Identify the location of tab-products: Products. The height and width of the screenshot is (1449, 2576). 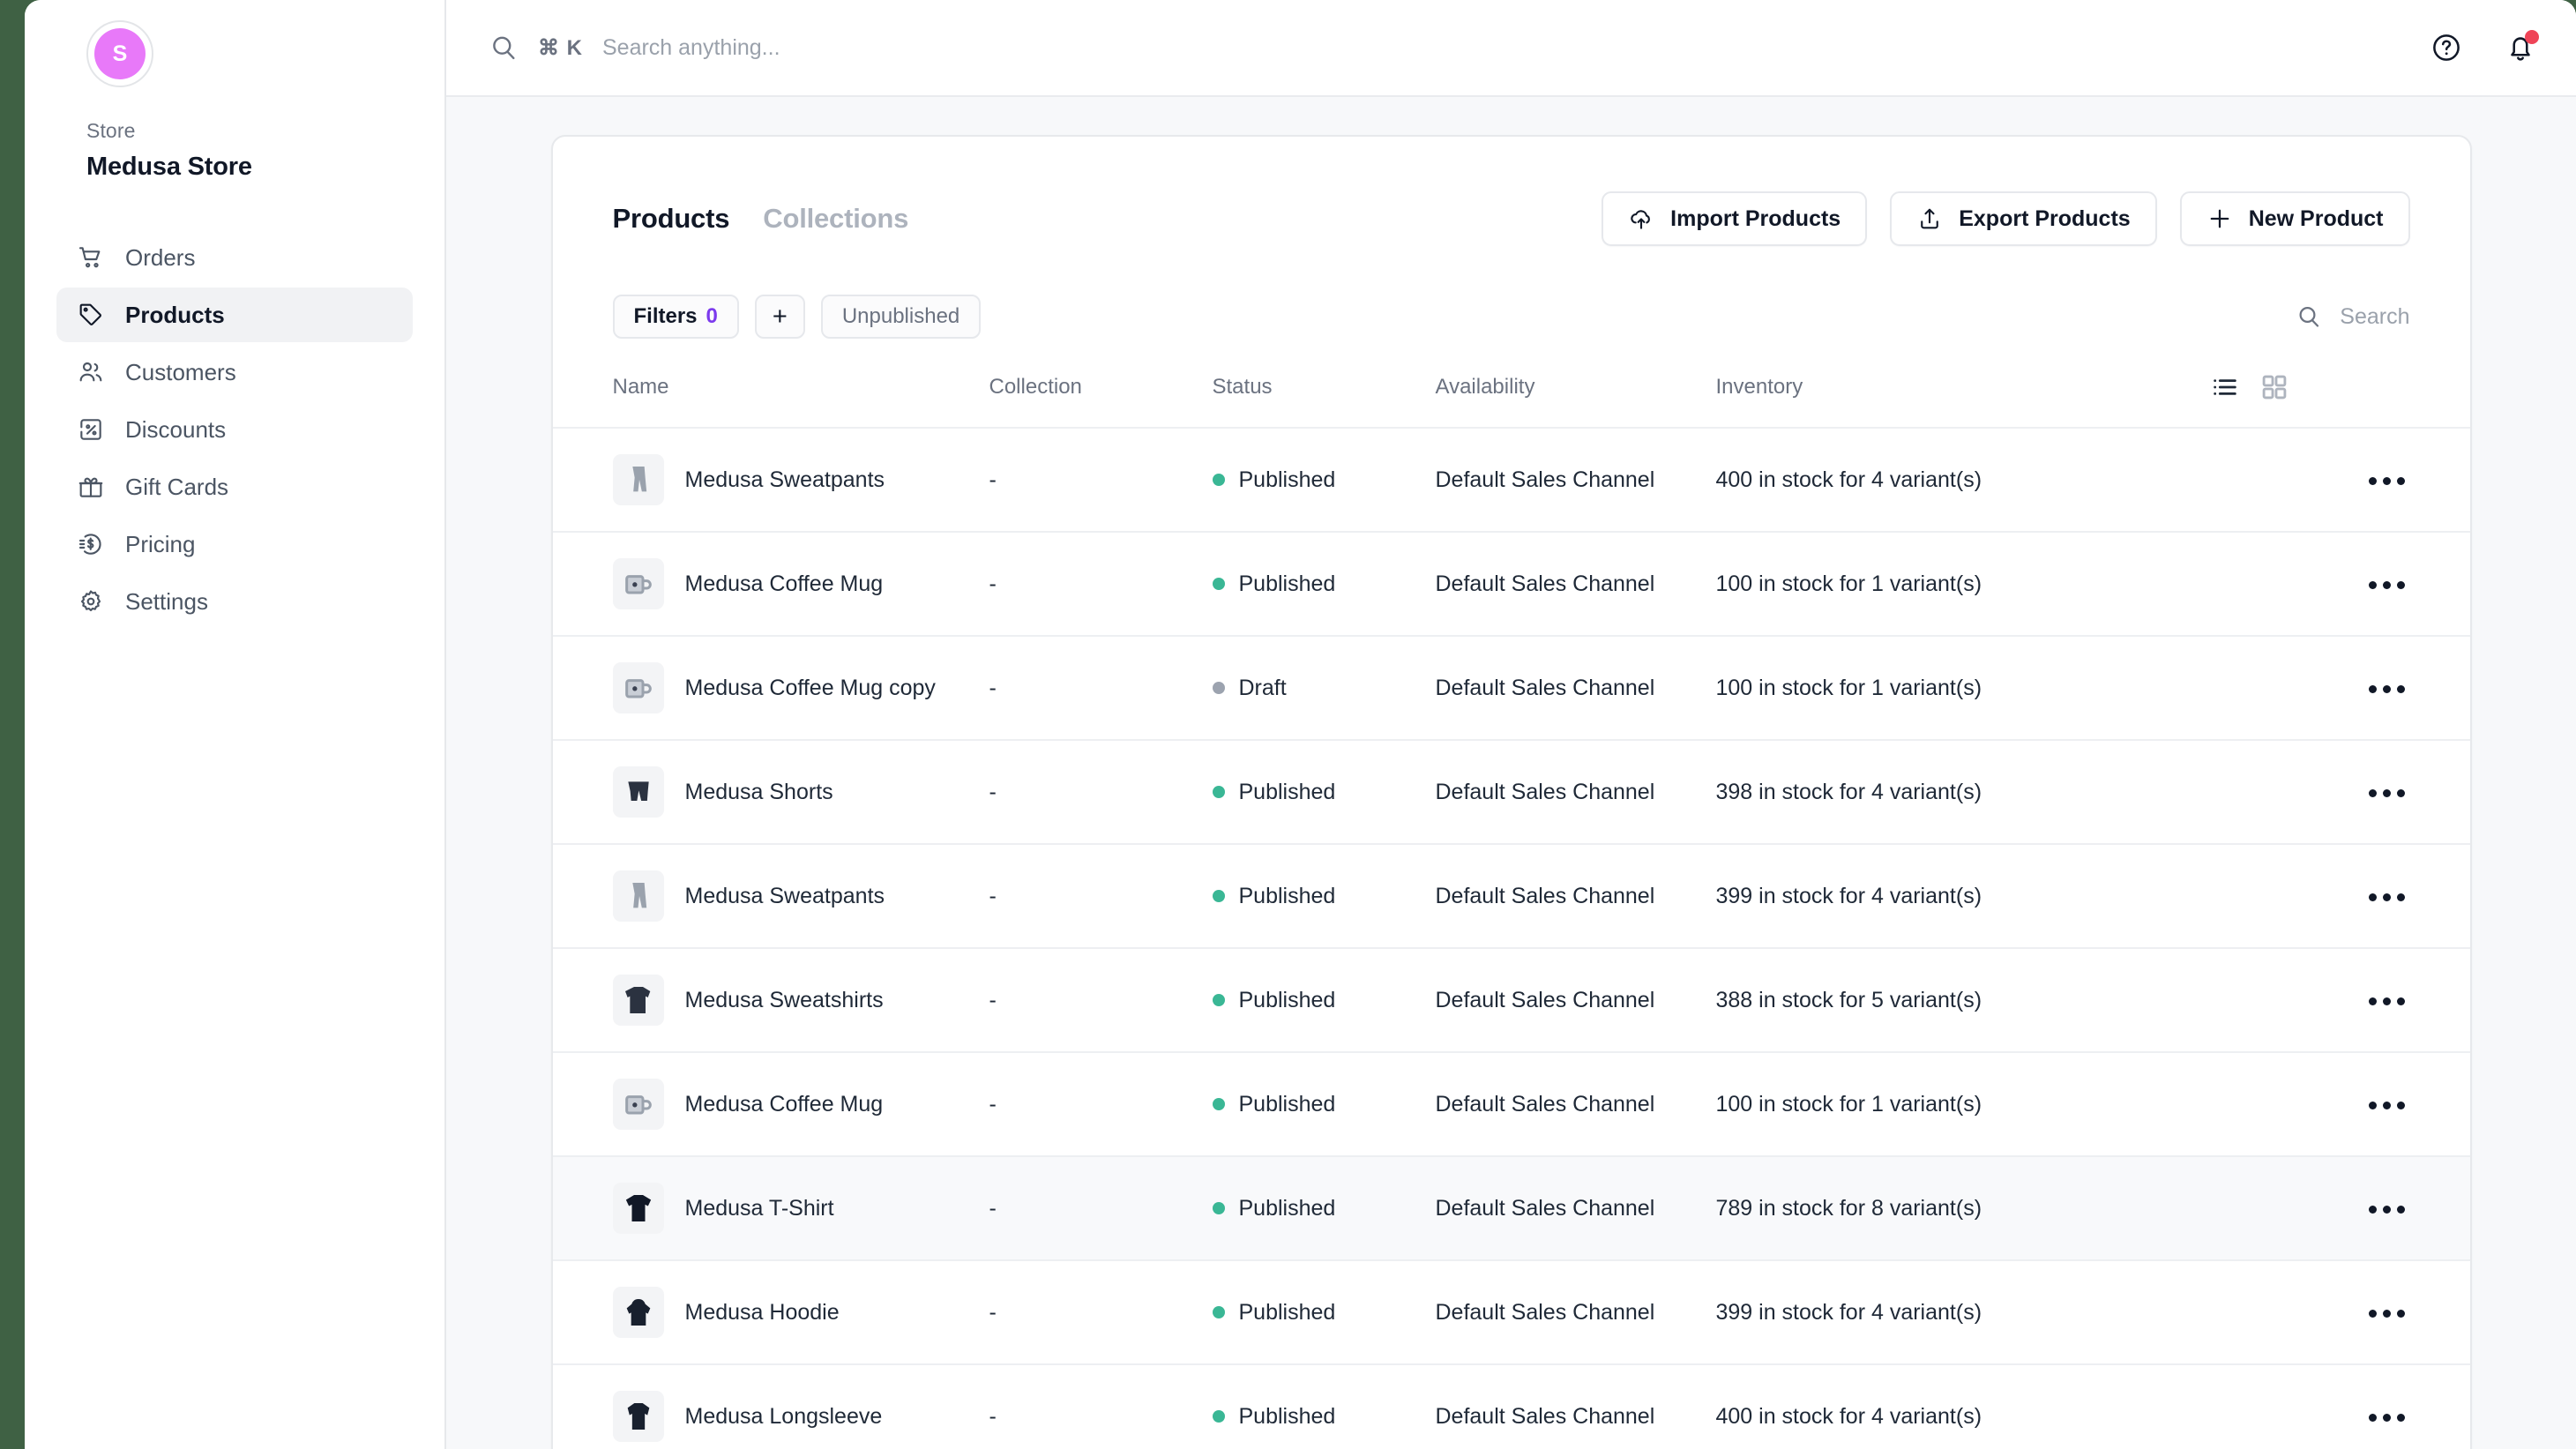
(671, 219).